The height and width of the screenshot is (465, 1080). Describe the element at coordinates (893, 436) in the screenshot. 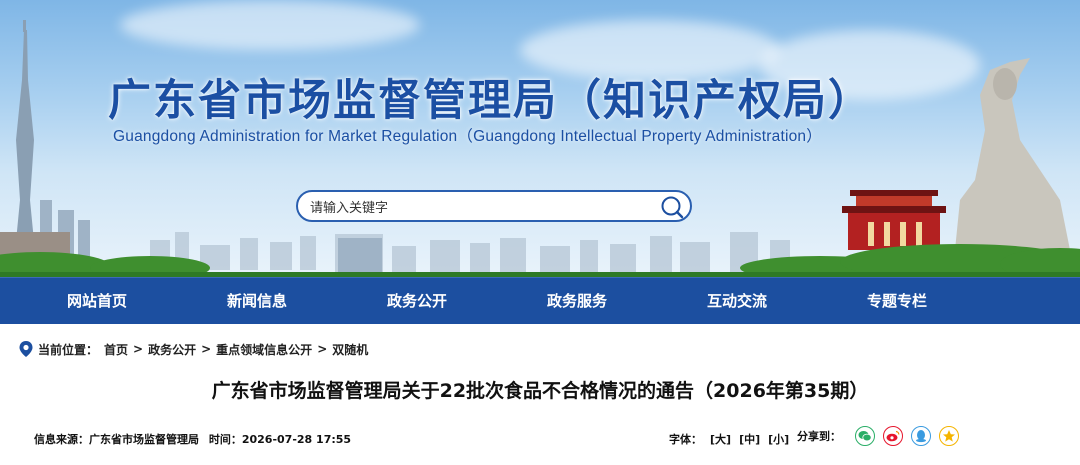

I see `weibo-icon` at that location.